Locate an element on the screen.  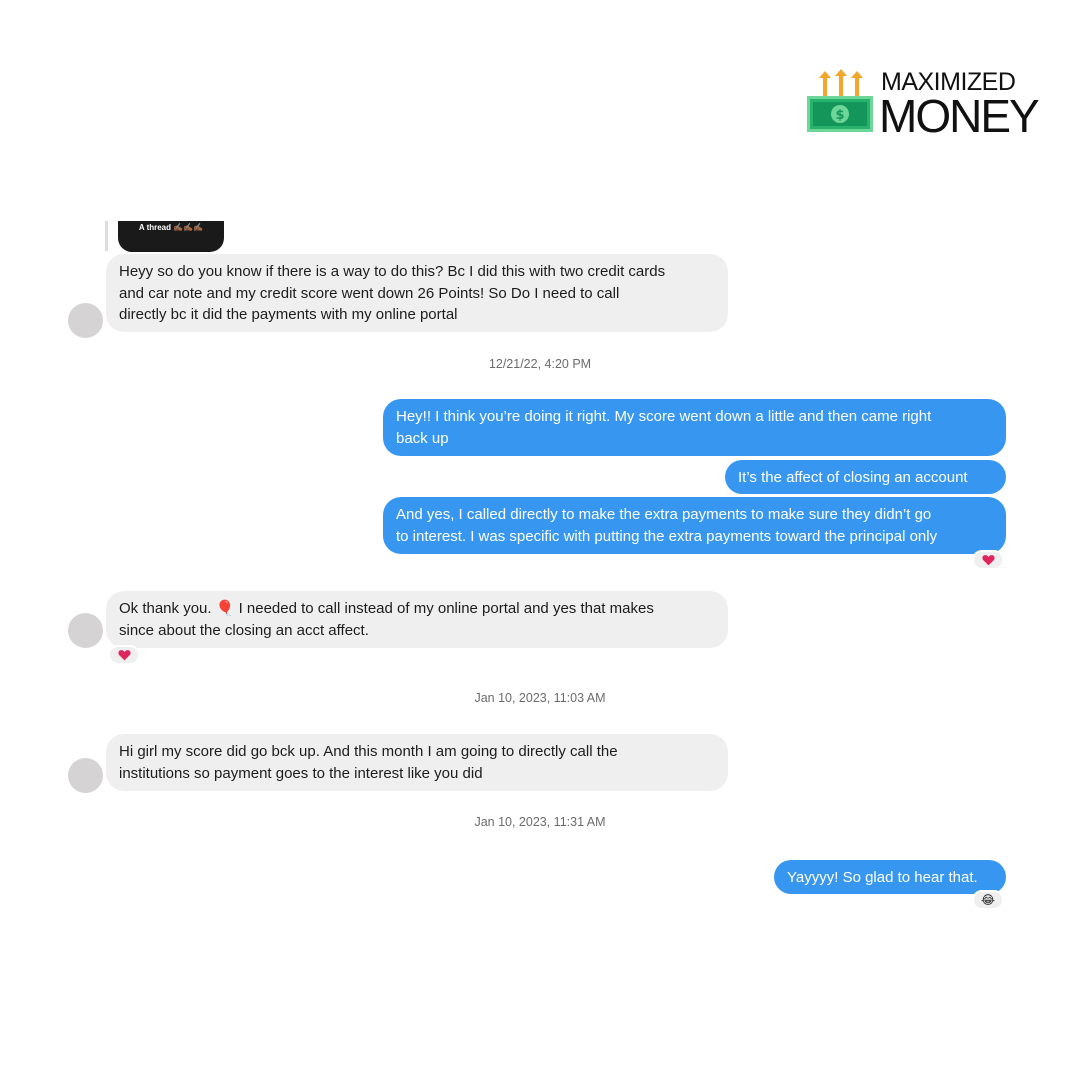
story-reply-line is located at coordinates (106, 236).